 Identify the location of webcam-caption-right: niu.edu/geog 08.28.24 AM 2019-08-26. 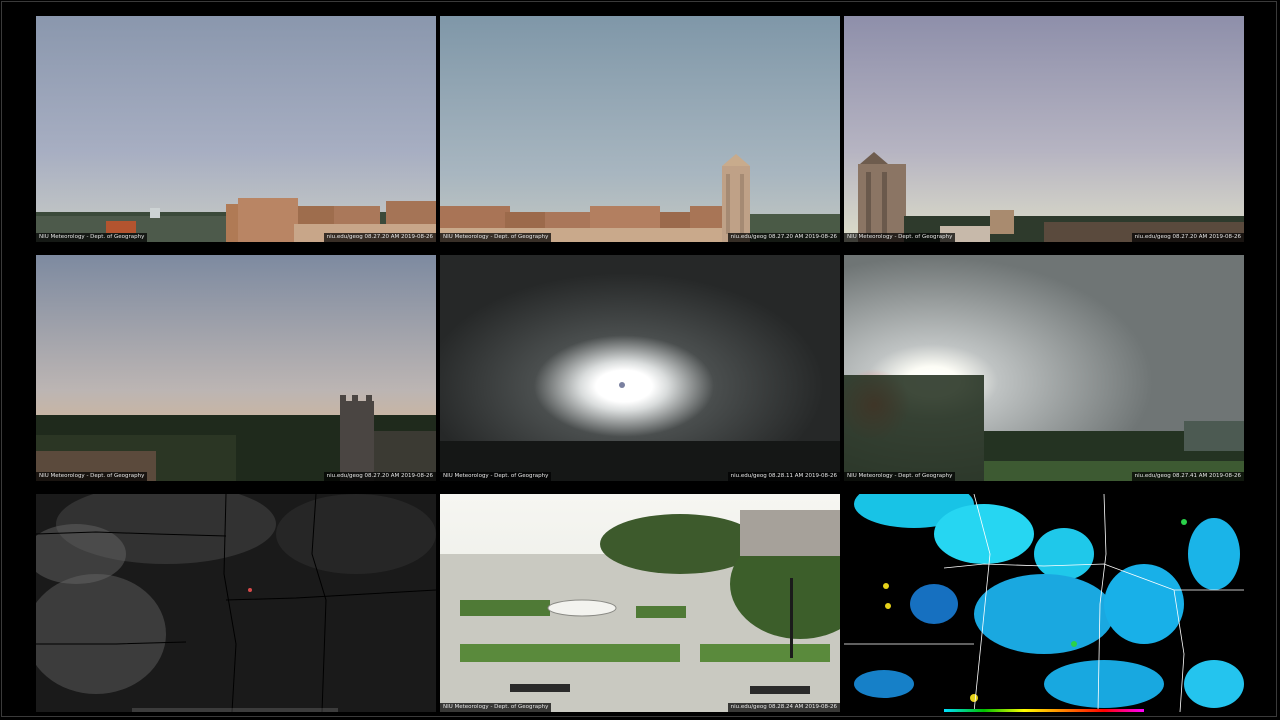
(783, 707).